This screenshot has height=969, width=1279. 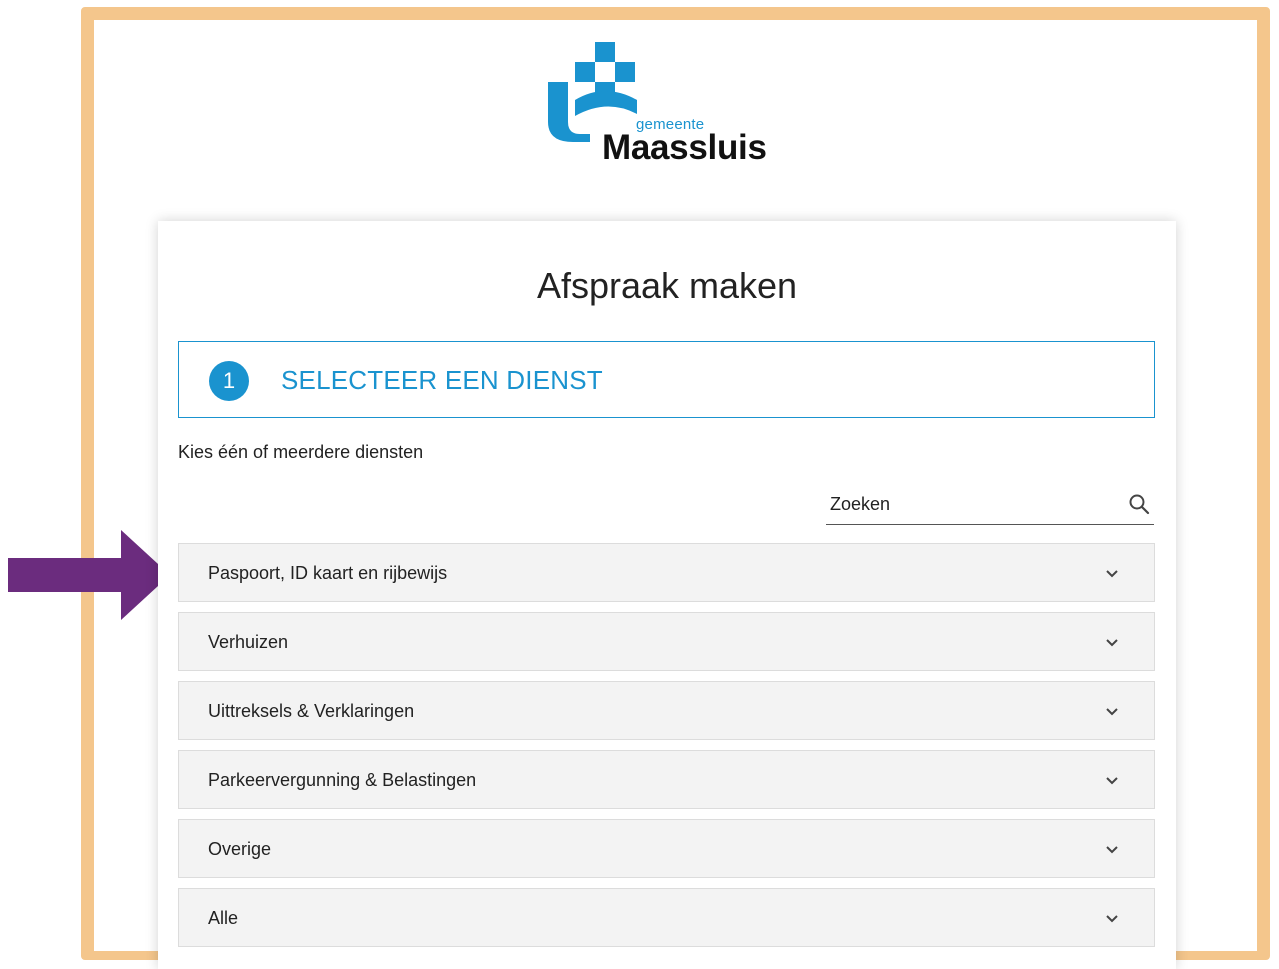 What do you see at coordinates (248, 642) in the screenshot?
I see `accordion-label: Verhuizen` at bounding box center [248, 642].